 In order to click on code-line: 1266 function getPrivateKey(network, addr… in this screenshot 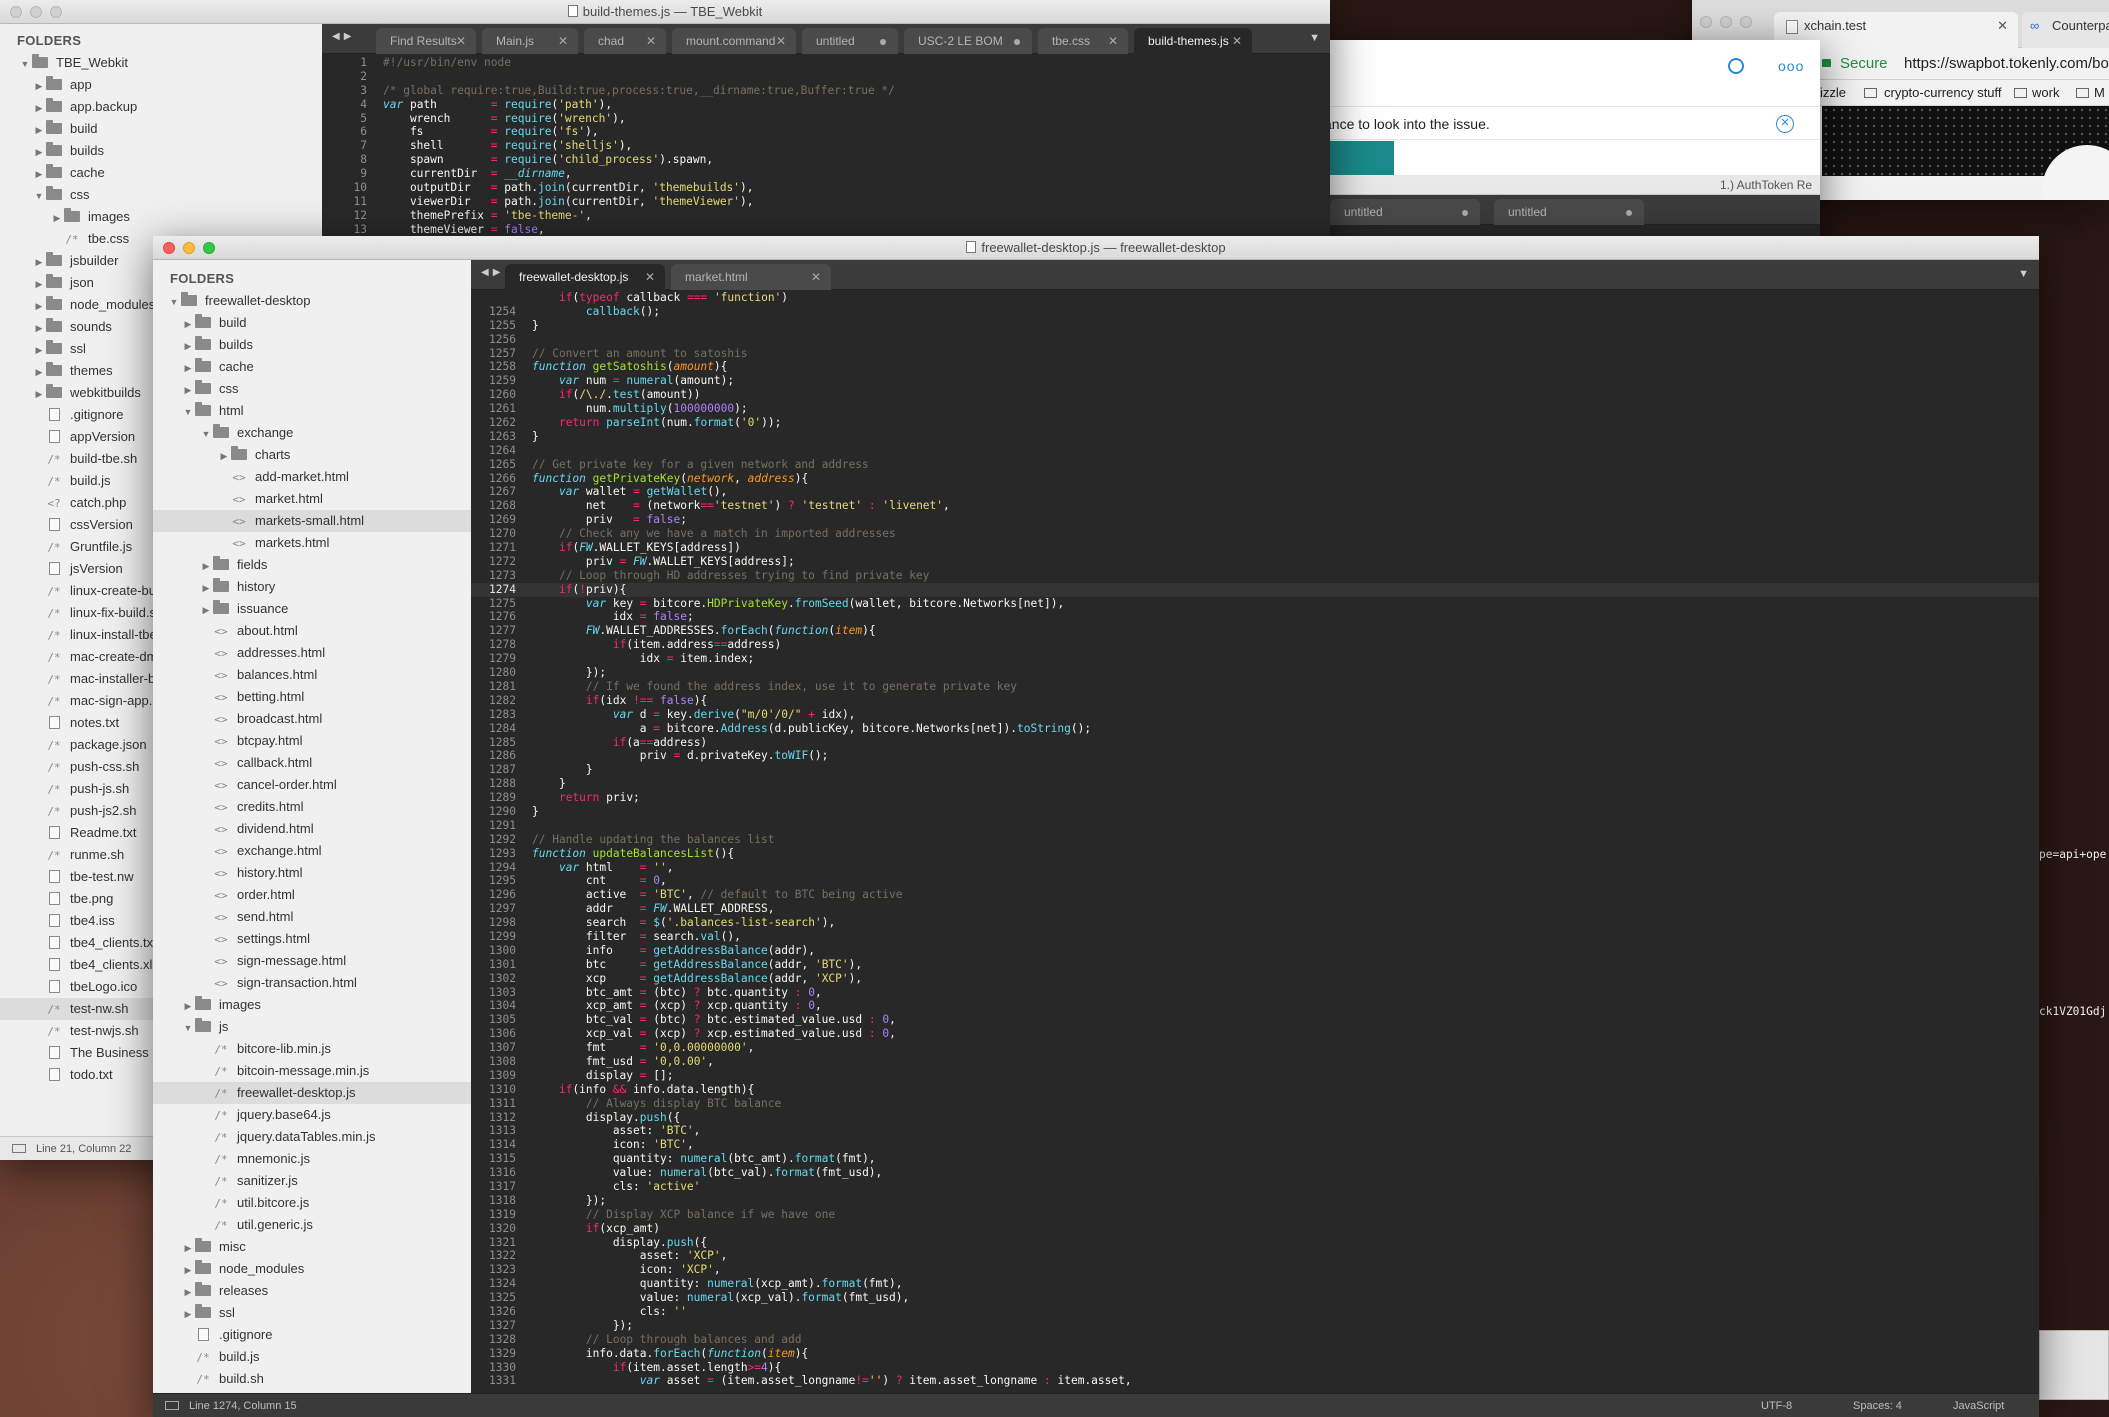, I will do `click(1255, 479)`.